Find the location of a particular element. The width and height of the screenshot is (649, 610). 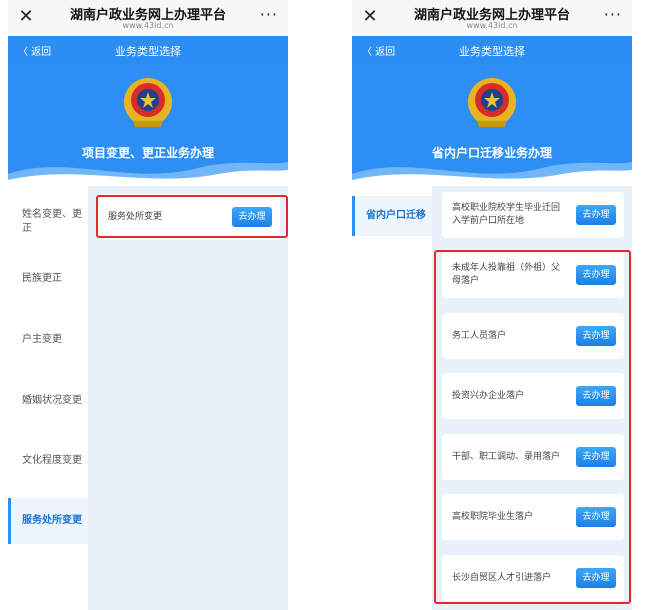

red-highlight-box is located at coordinates (192, 216).